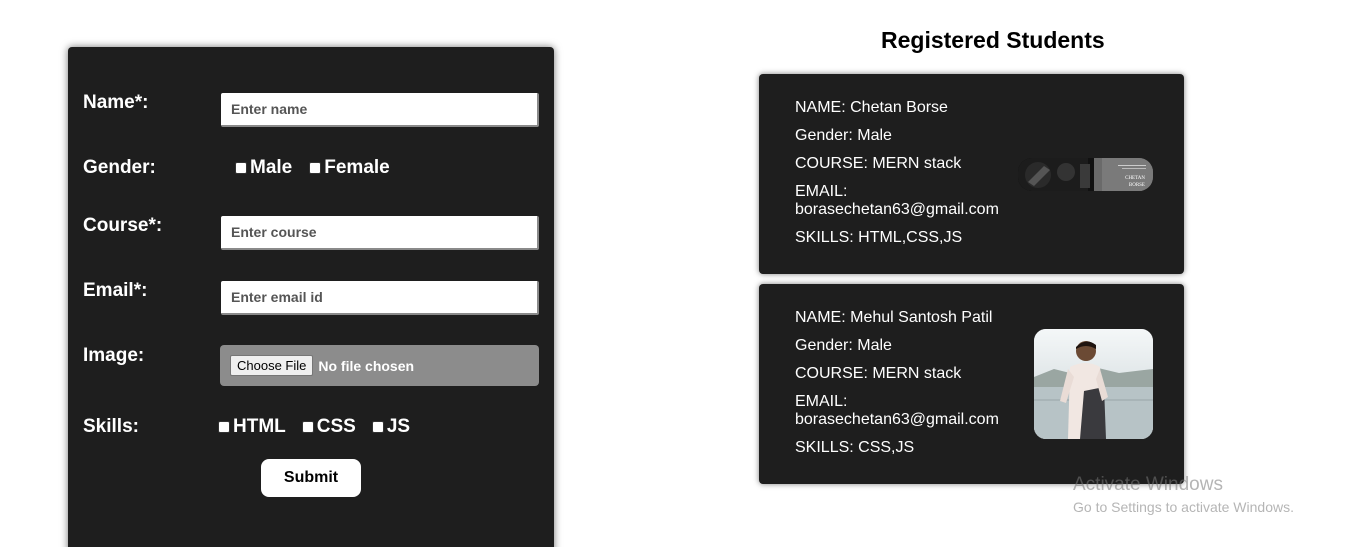  What do you see at coordinates (115, 290) in the screenshot?
I see `email-label: Email*:` at bounding box center [115, 290].